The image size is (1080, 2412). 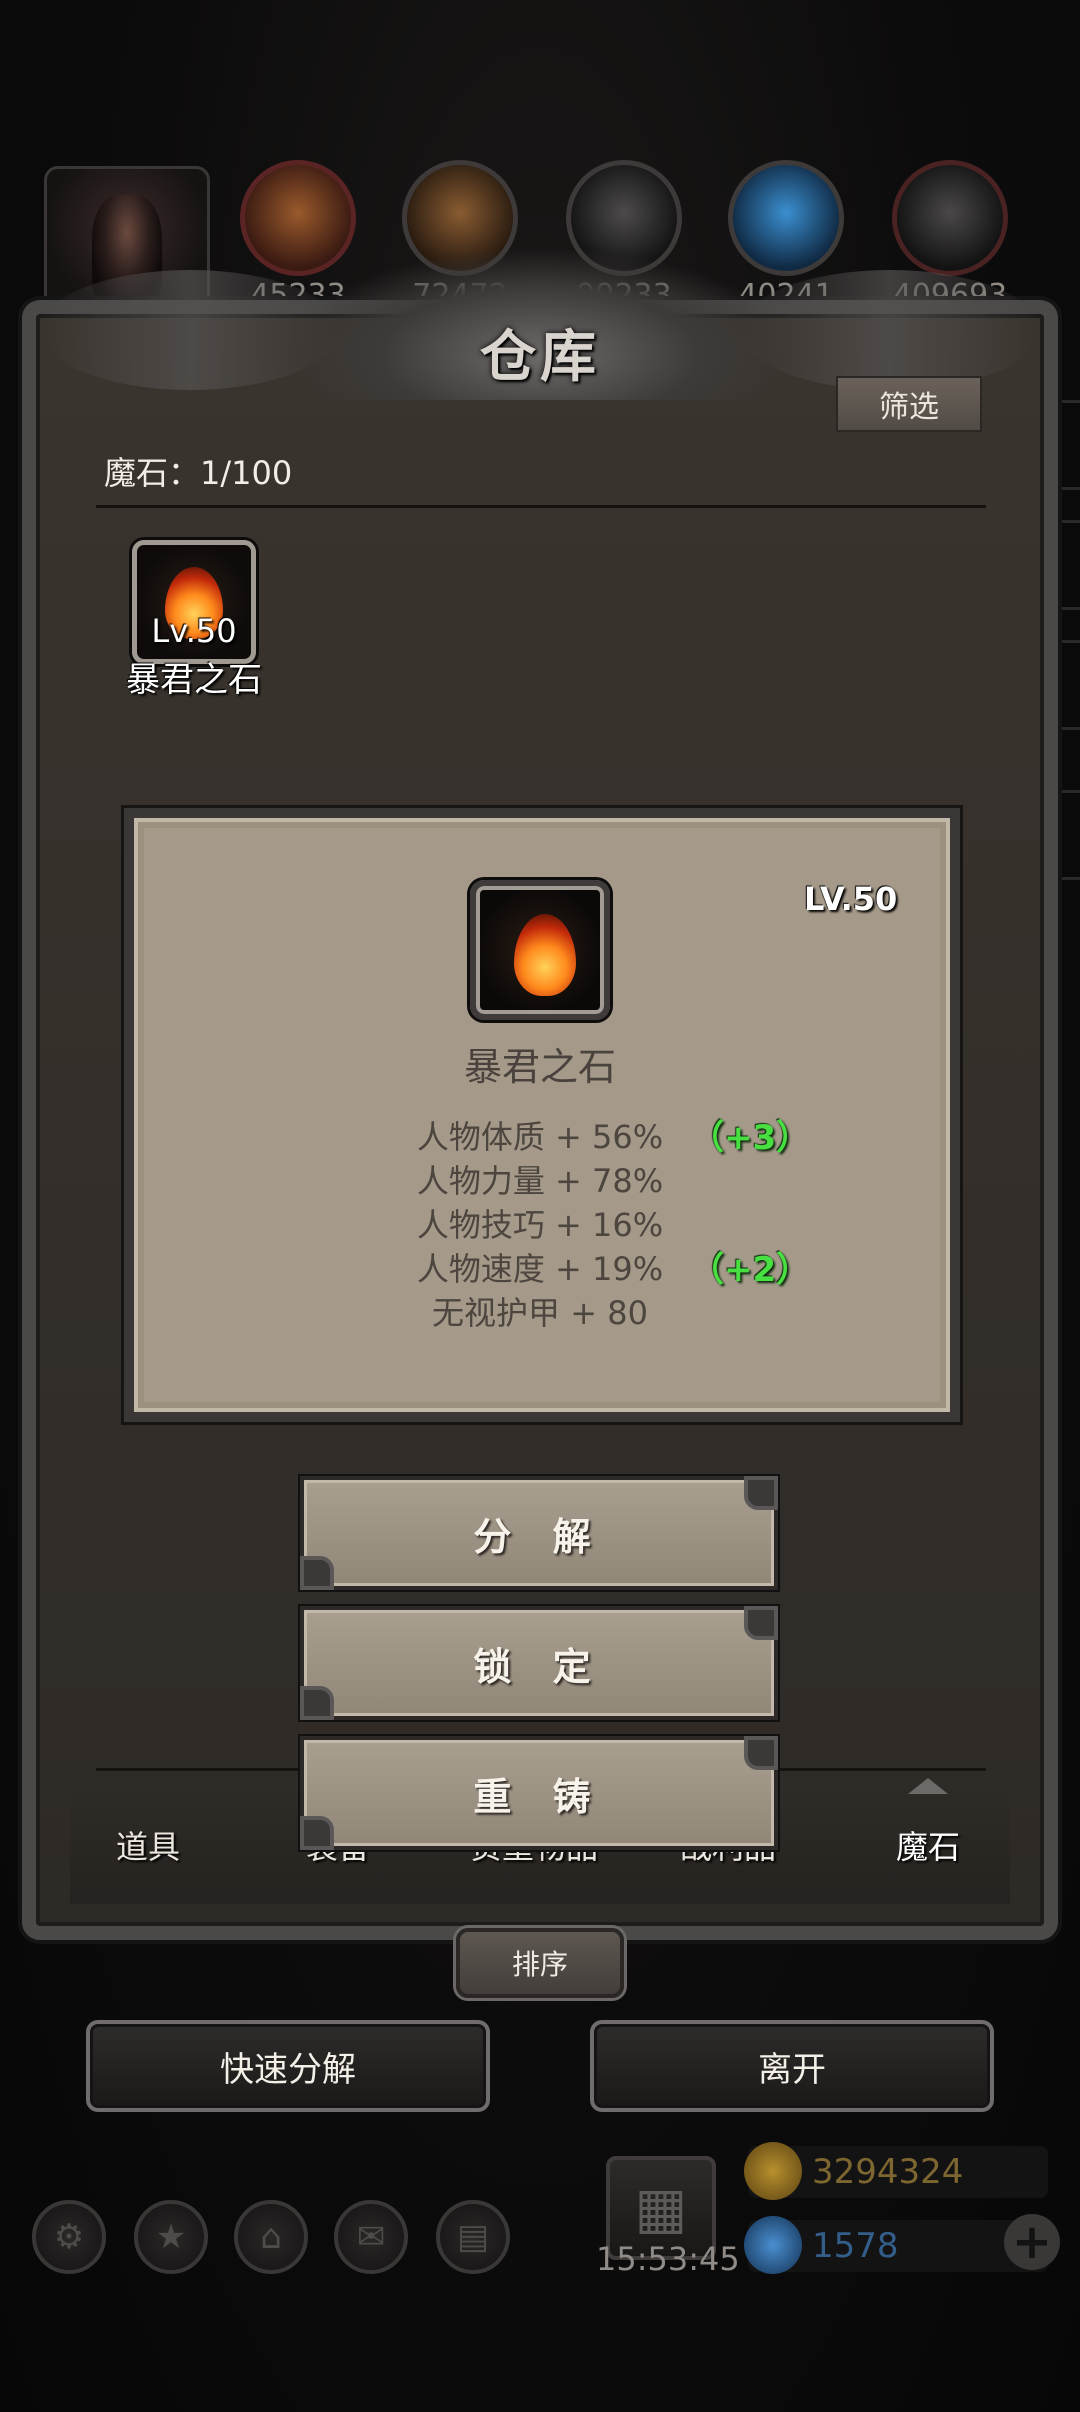 What do you see at coordinates (194, 631) in the screenshot?
I see `item-level: Lv.50` at bounding box center [194, 631].